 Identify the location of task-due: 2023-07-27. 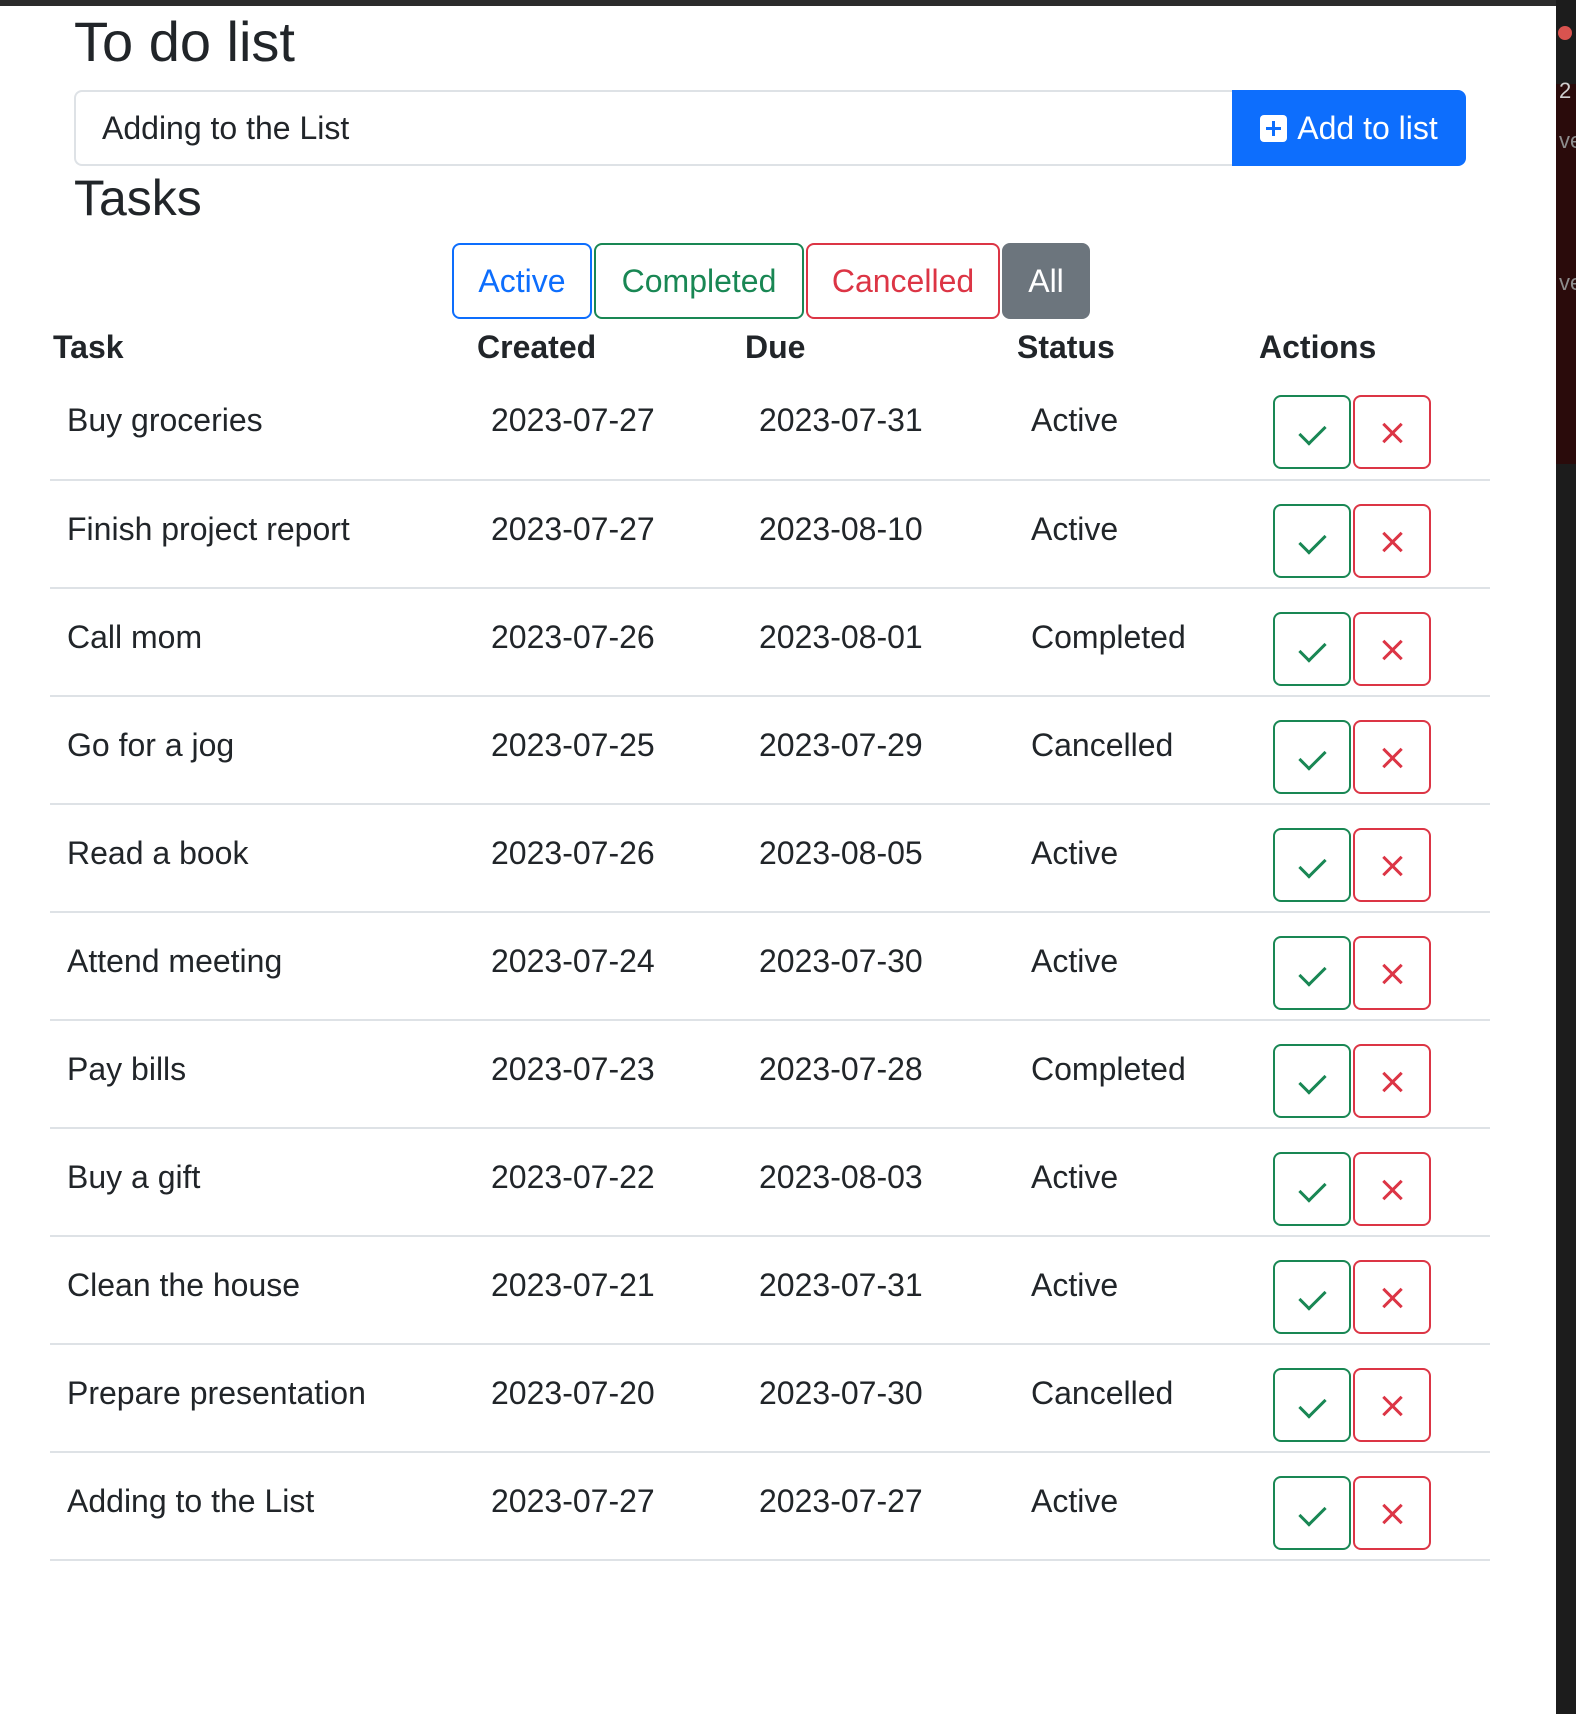
(878, 1506).